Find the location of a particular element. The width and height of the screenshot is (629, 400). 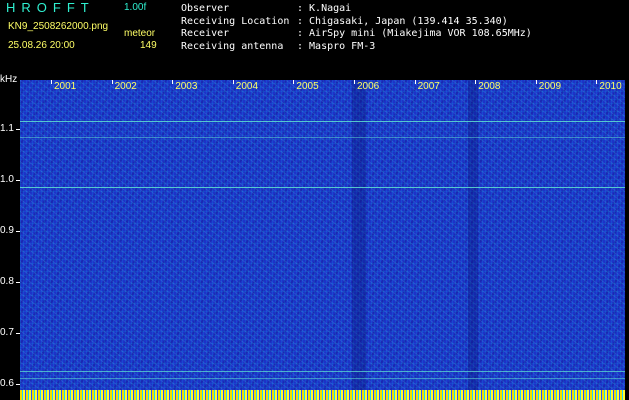

x-axis-label: 2006 is located at coordinates (368, 86).